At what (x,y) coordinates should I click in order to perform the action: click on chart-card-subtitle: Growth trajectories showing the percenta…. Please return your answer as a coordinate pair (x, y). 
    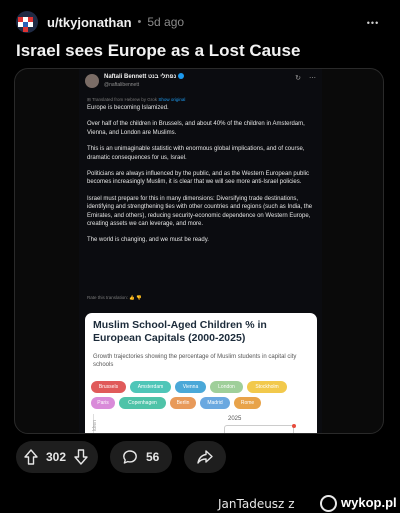
    Looking at the image, I should click on (195, 361).